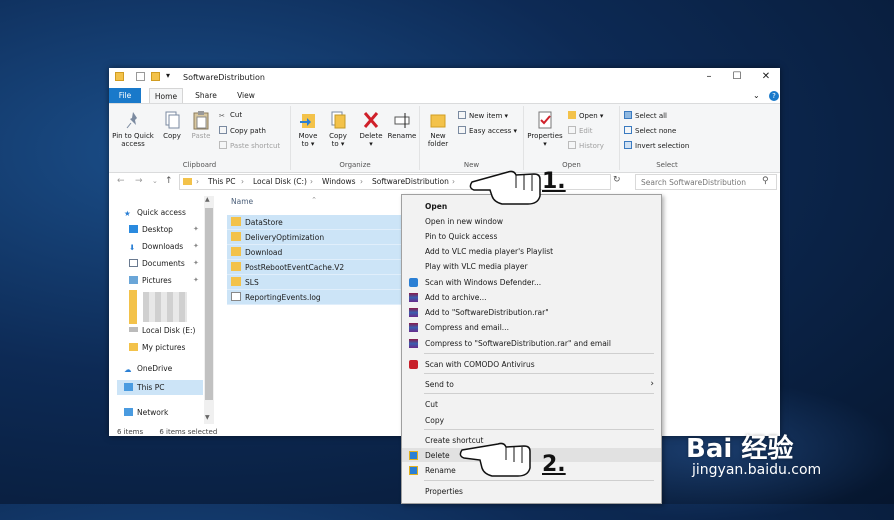  I want to click on column-header-name: Name, so click(242, 201).